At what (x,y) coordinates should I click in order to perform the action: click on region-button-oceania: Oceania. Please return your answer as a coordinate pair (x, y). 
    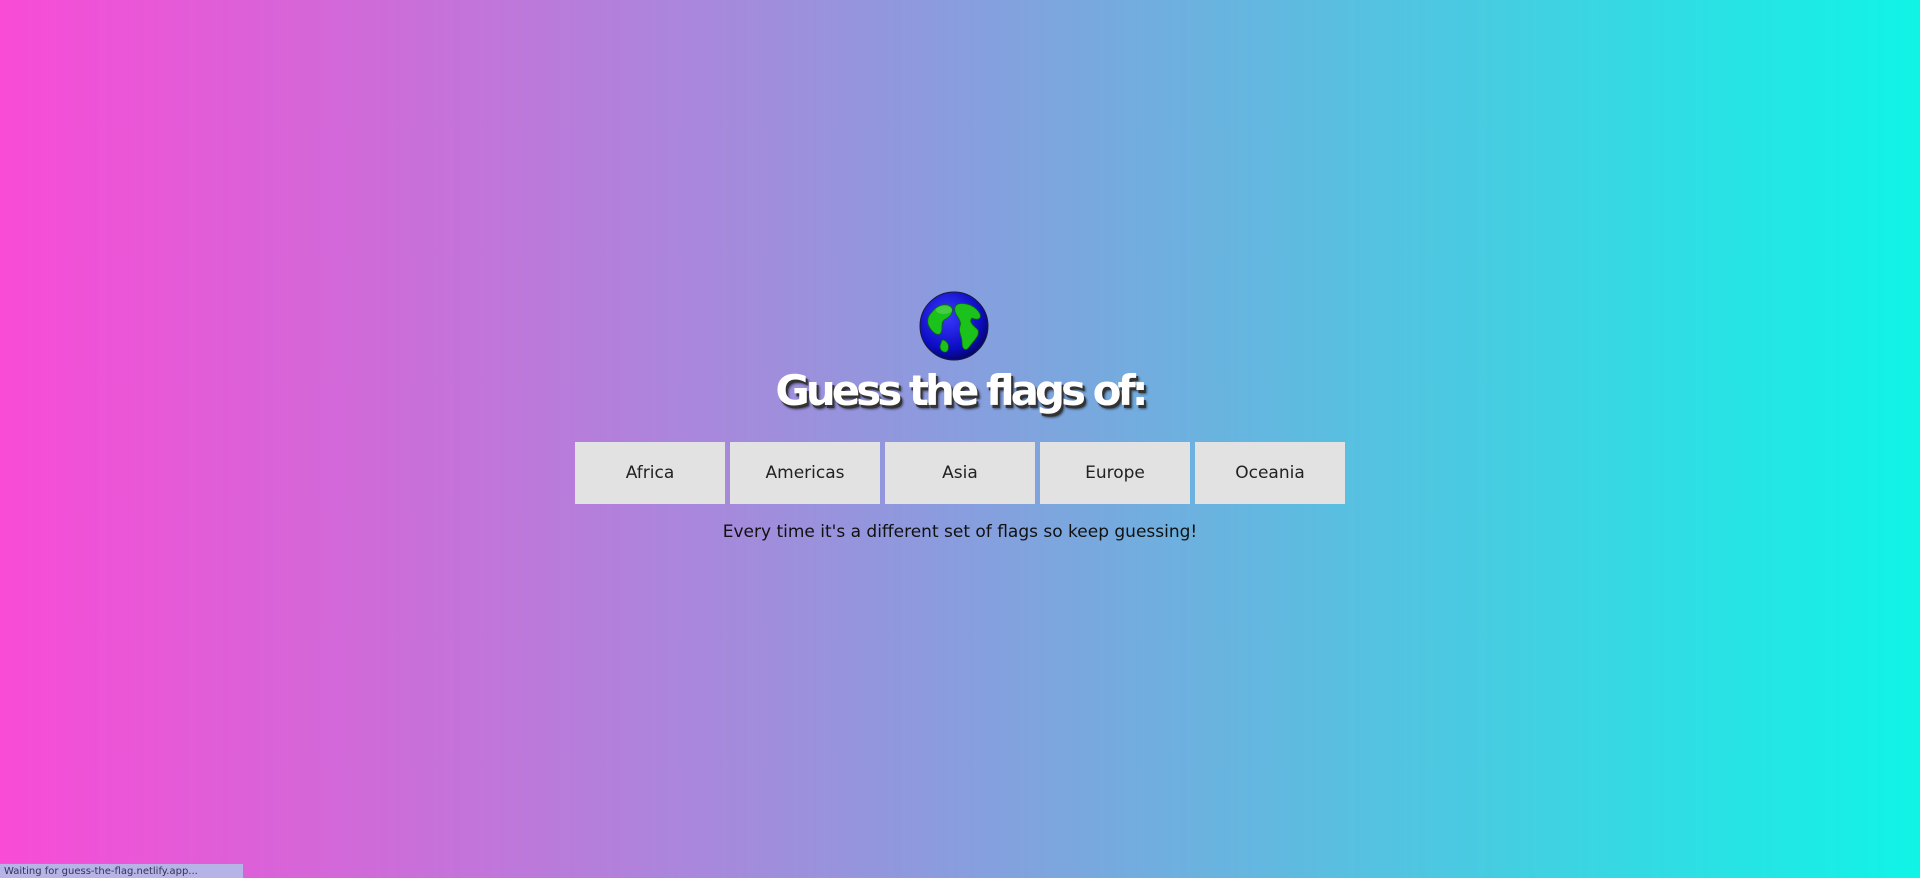
    Looking at the image, I should click on (1270, 473).